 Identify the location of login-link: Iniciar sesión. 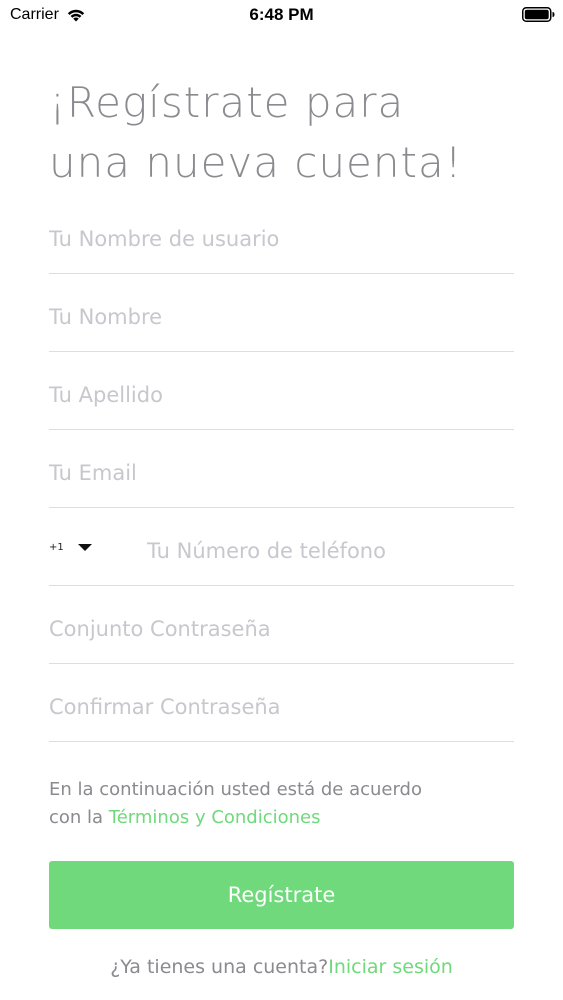
(390, 967).